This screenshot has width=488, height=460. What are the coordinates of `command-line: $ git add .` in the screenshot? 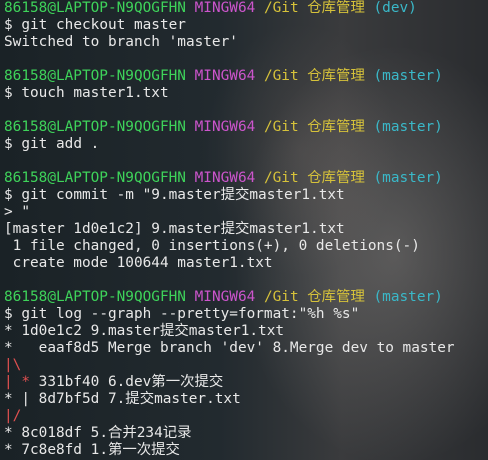 It's located at (244, 144).